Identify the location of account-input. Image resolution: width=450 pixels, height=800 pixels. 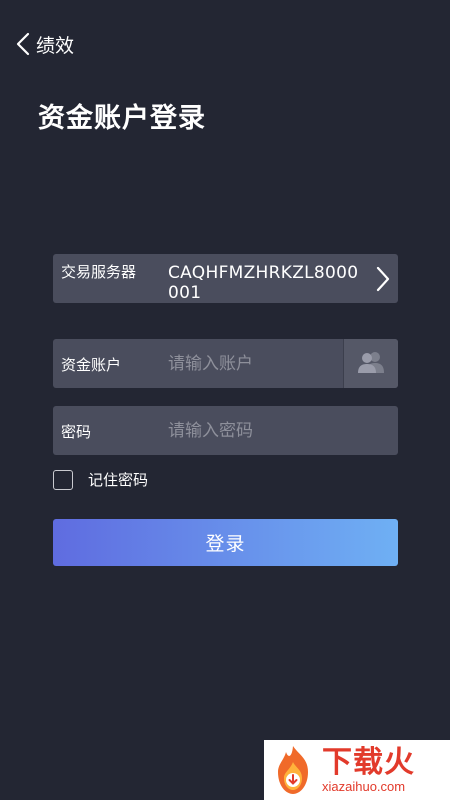
(253, 363).